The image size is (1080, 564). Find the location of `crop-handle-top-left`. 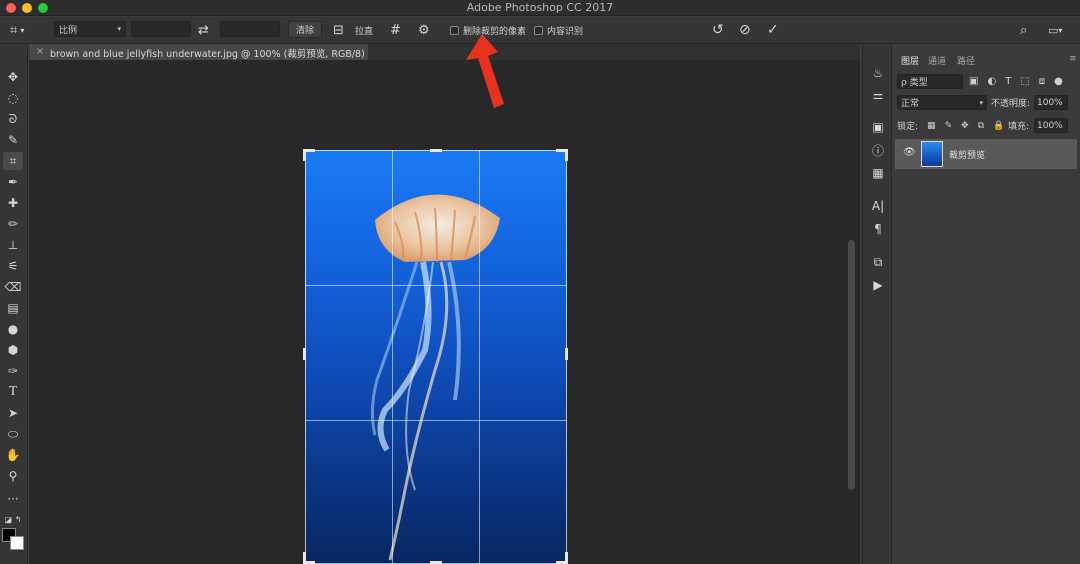

crop-handle-top-left is located at coordinates (304, 155).